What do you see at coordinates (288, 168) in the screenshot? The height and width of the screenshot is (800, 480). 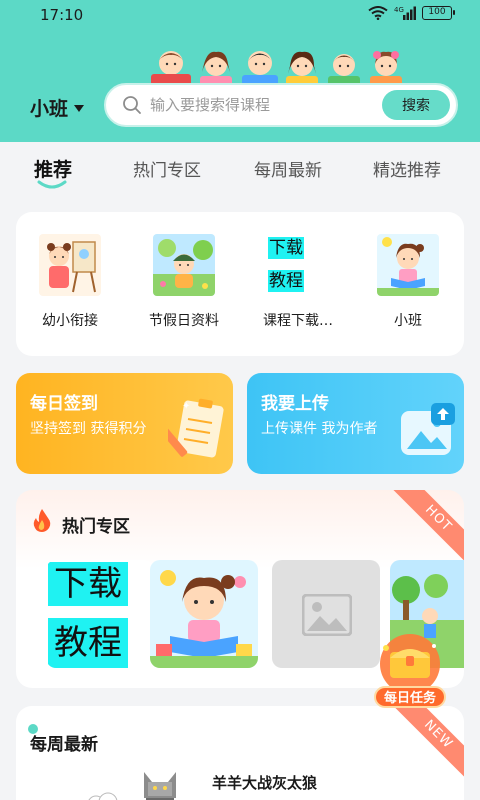 I see `tab-weekly-new: 每周最新` at bounding box center [288, 168].